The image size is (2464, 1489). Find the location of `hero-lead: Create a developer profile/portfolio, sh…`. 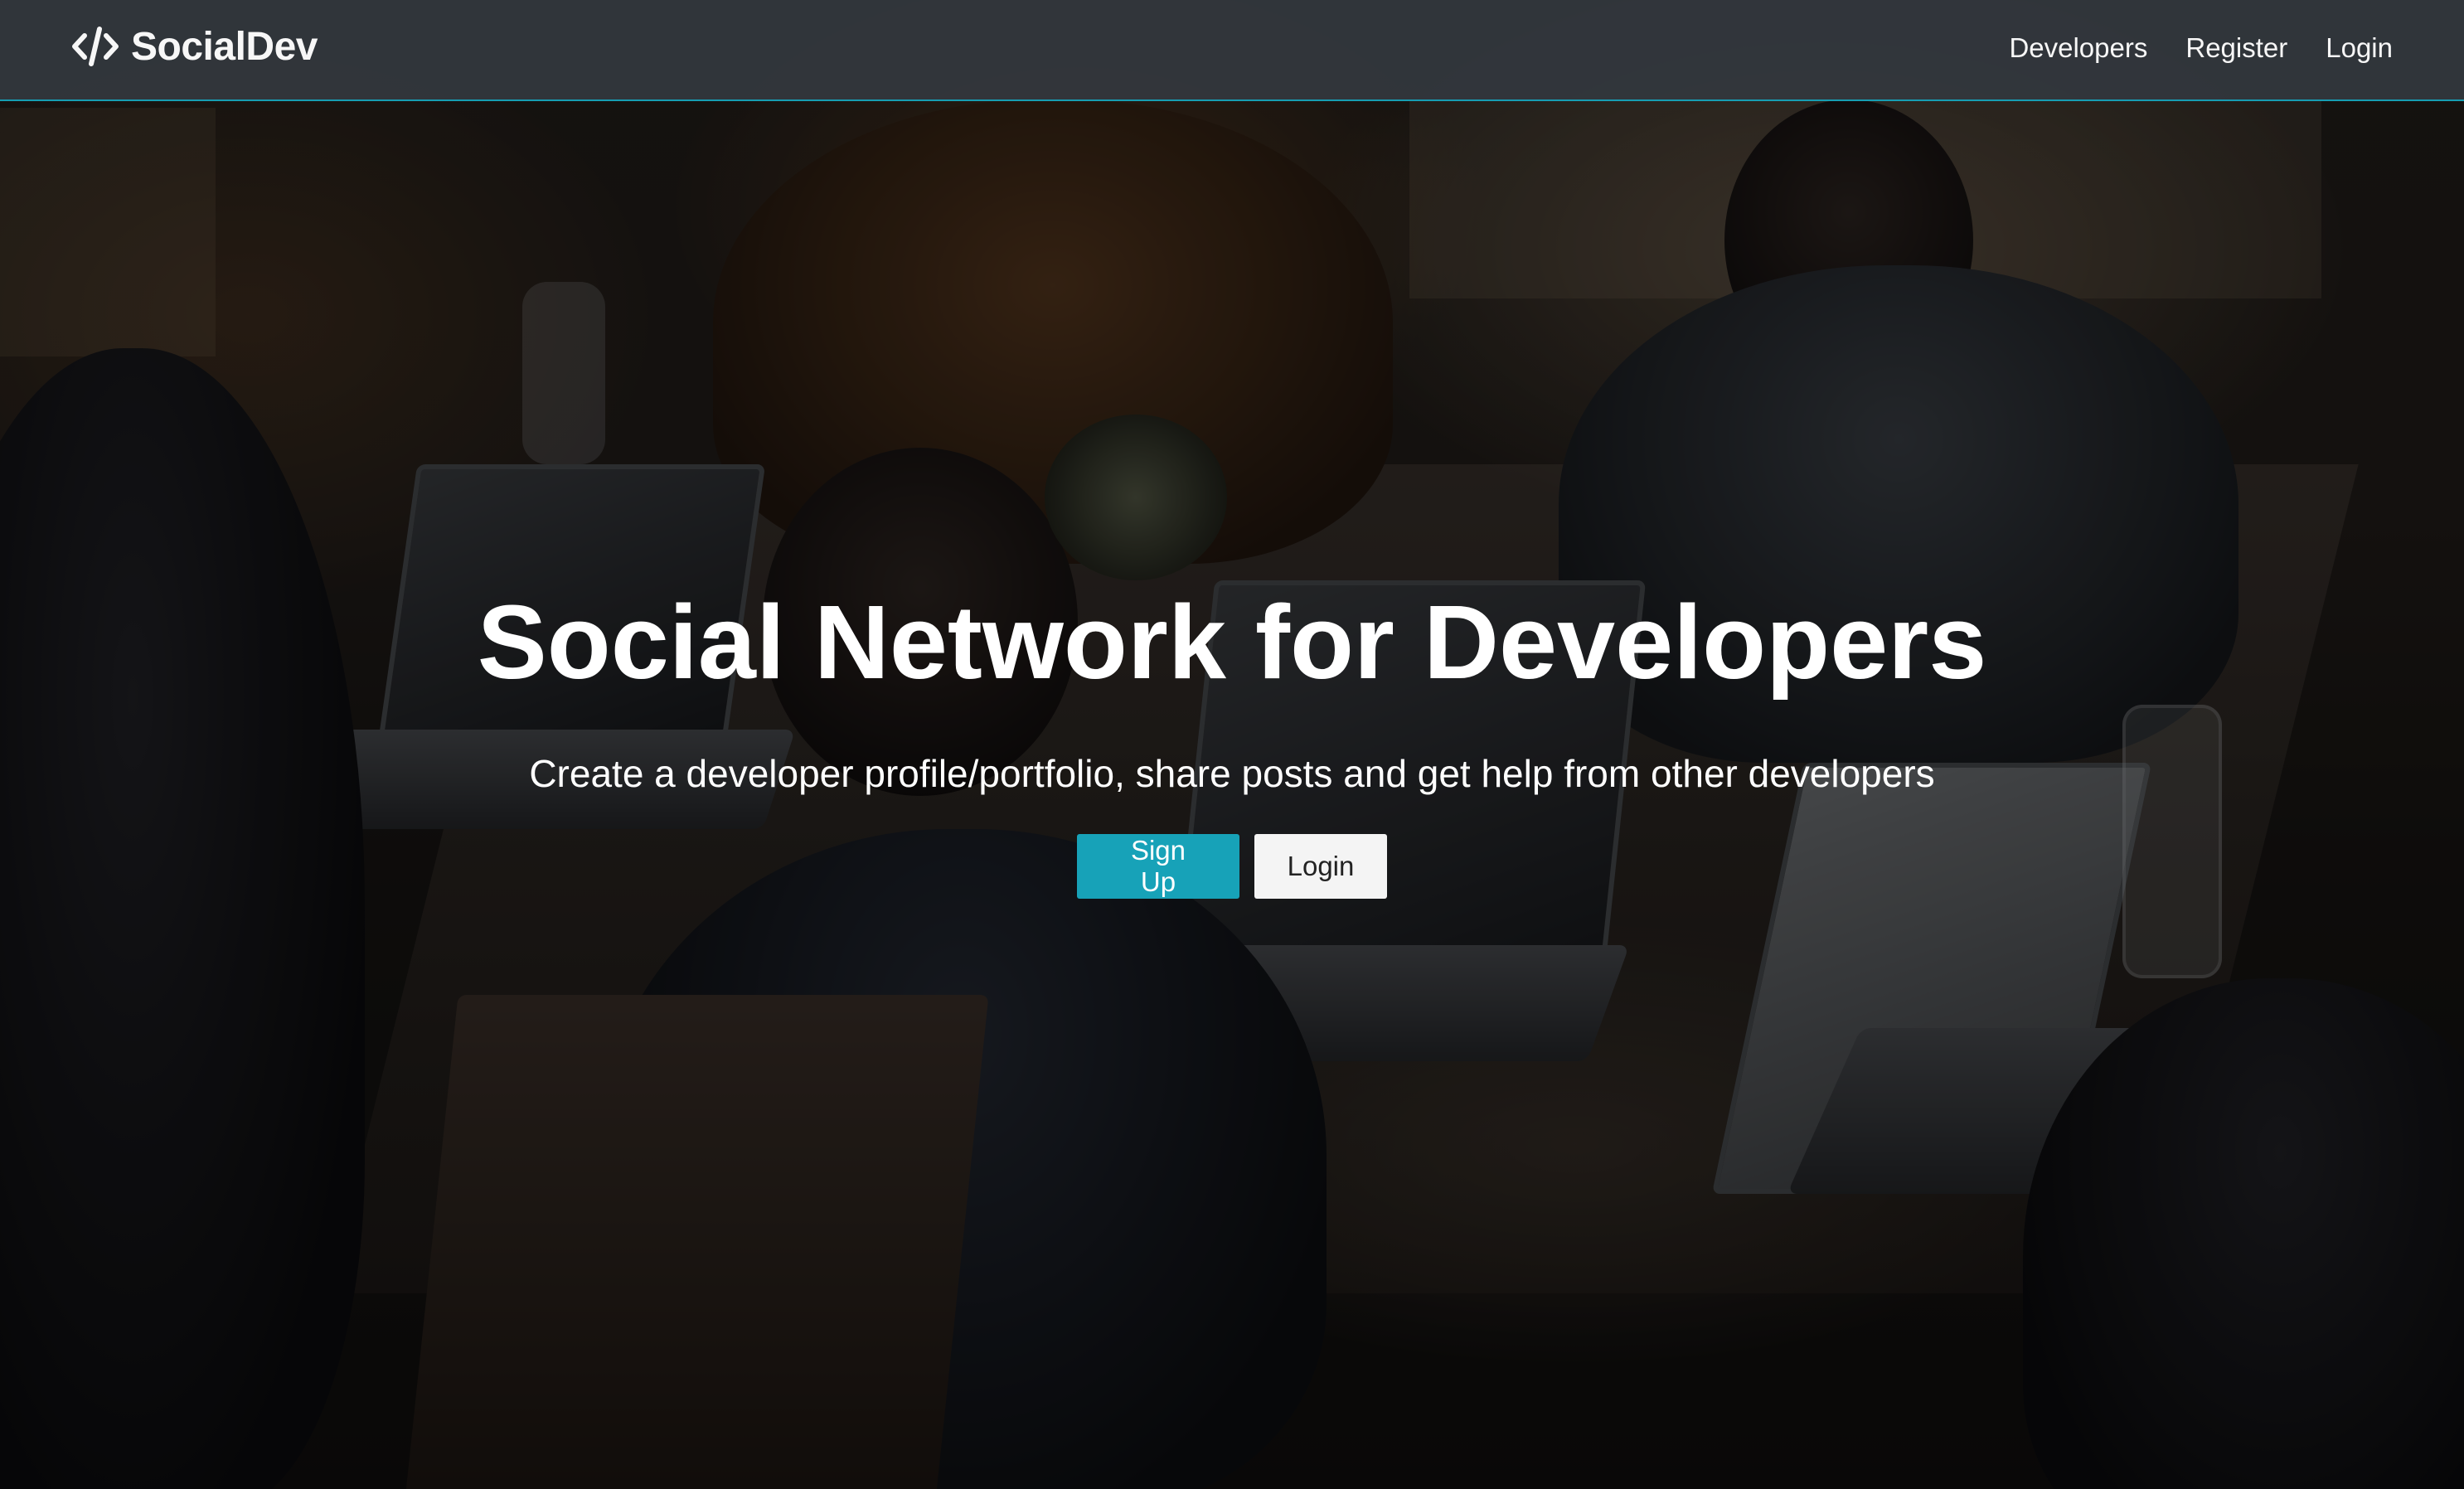

hero-lead: Create a developer profile/portfolio, sh… is located at coordinates (1232, 773).